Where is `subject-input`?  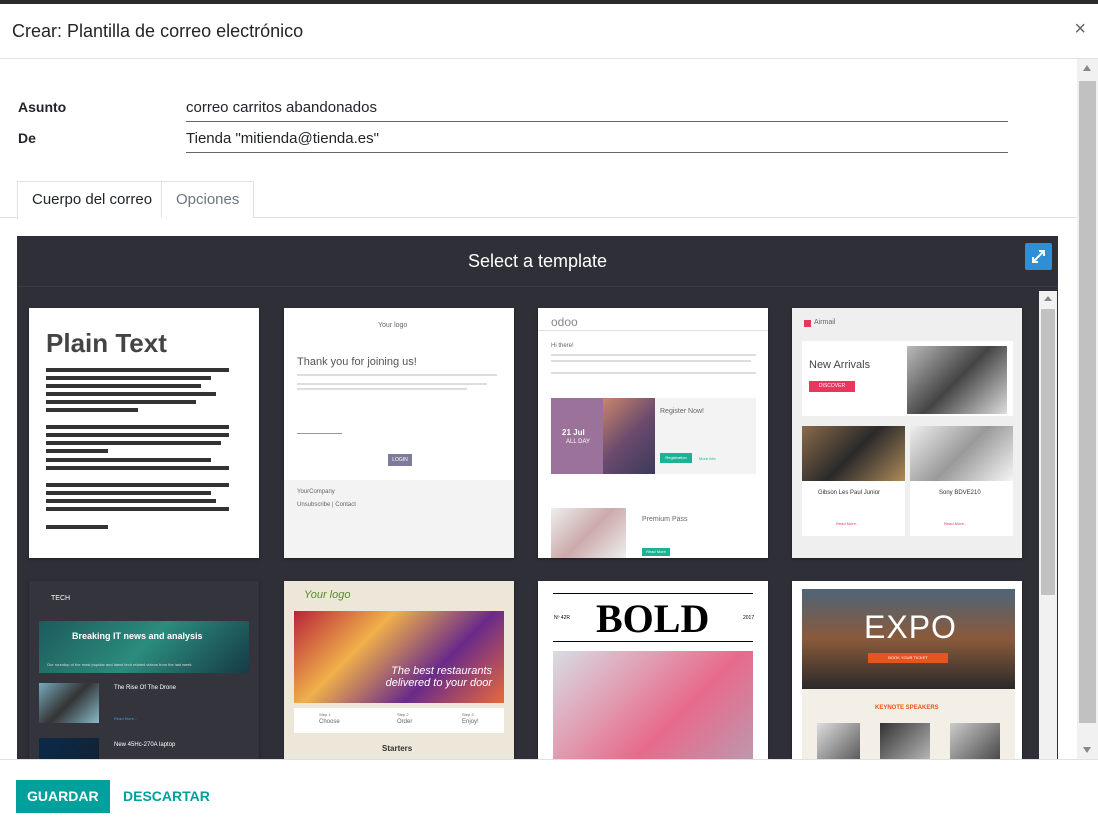
subject-input is located at coordinates (597, 110).